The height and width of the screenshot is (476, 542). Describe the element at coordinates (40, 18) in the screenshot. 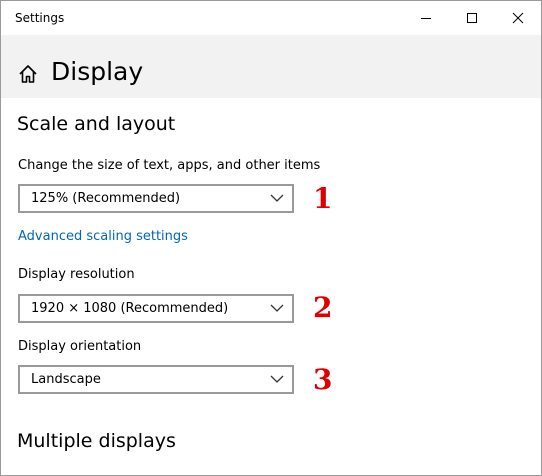

I see `window-title: Settings` at that location.